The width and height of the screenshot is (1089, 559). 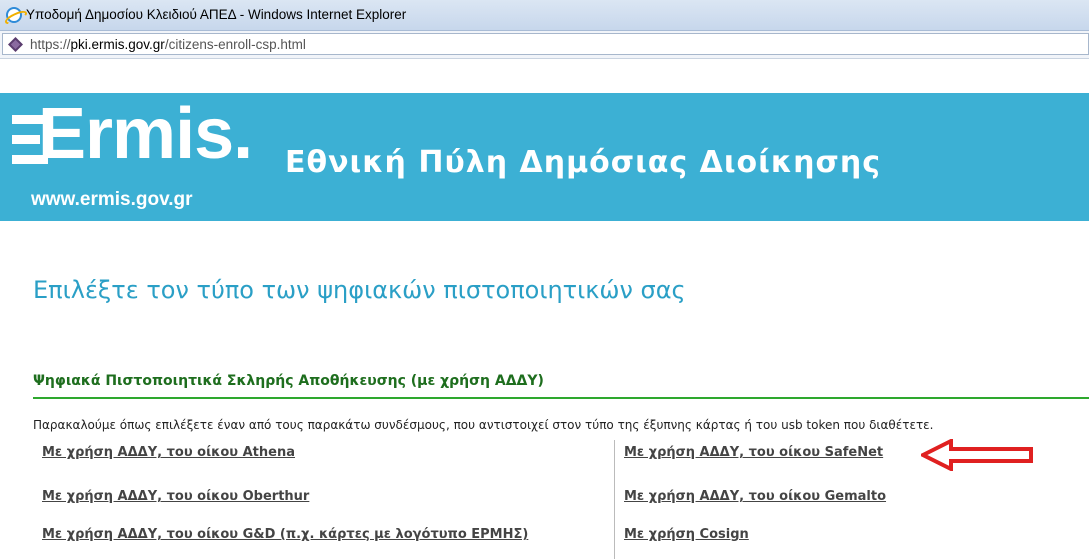 What do you see at coordinates (145, 134) in the screenshot?
I see `ermis-logo: Ermis.` at bounding box center [145, 134].